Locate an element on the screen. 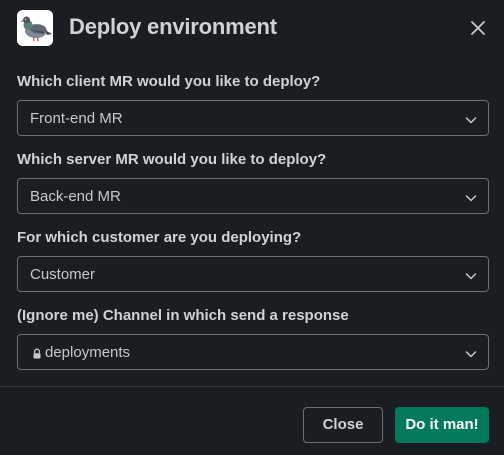 This screenshot has height=455, width=504. customer-select: Customer is located at coordinates (253, 274).